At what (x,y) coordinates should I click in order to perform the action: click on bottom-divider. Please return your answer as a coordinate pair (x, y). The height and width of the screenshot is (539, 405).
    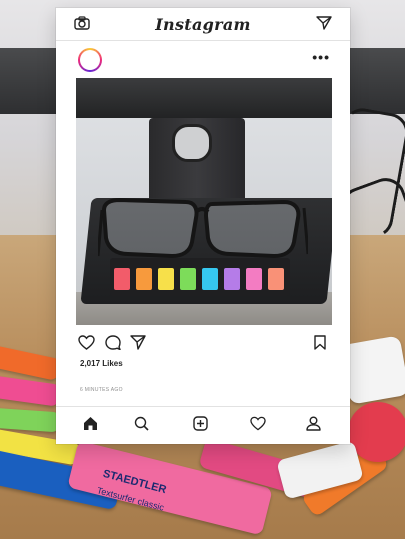
    Looking at the image, I should click on (203, 406).